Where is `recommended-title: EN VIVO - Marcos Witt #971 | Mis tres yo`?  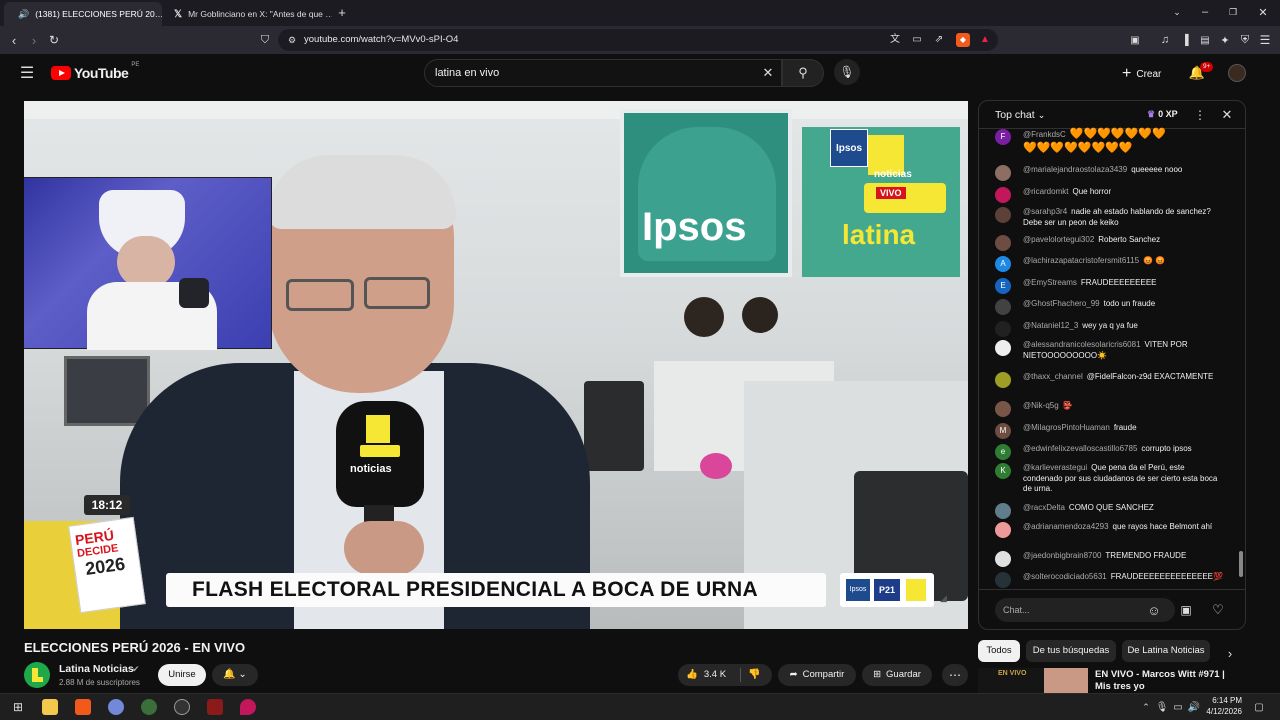
recommended-title: EN VIVO - Marcos Witt #971 | Mis tres yo is located at coordinates (1165, 681).